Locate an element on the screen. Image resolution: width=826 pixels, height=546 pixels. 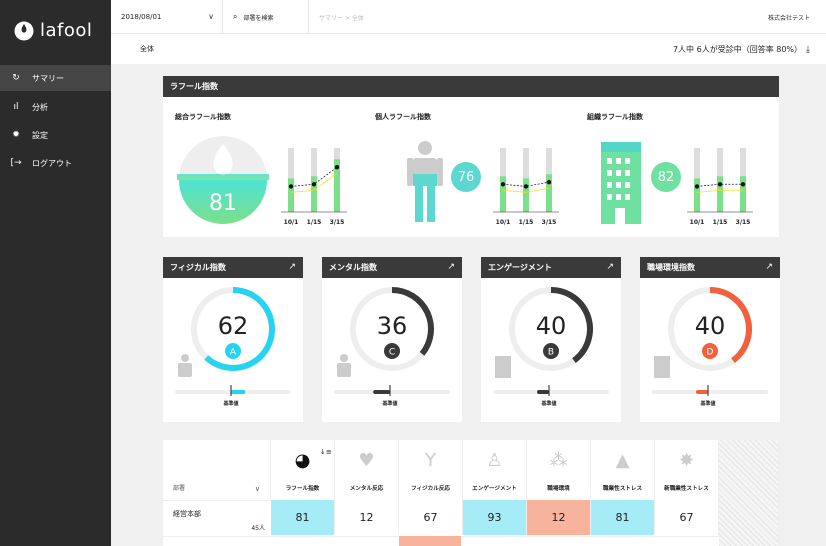
tick-label: 1/15 is located at coordinates (314, 222).